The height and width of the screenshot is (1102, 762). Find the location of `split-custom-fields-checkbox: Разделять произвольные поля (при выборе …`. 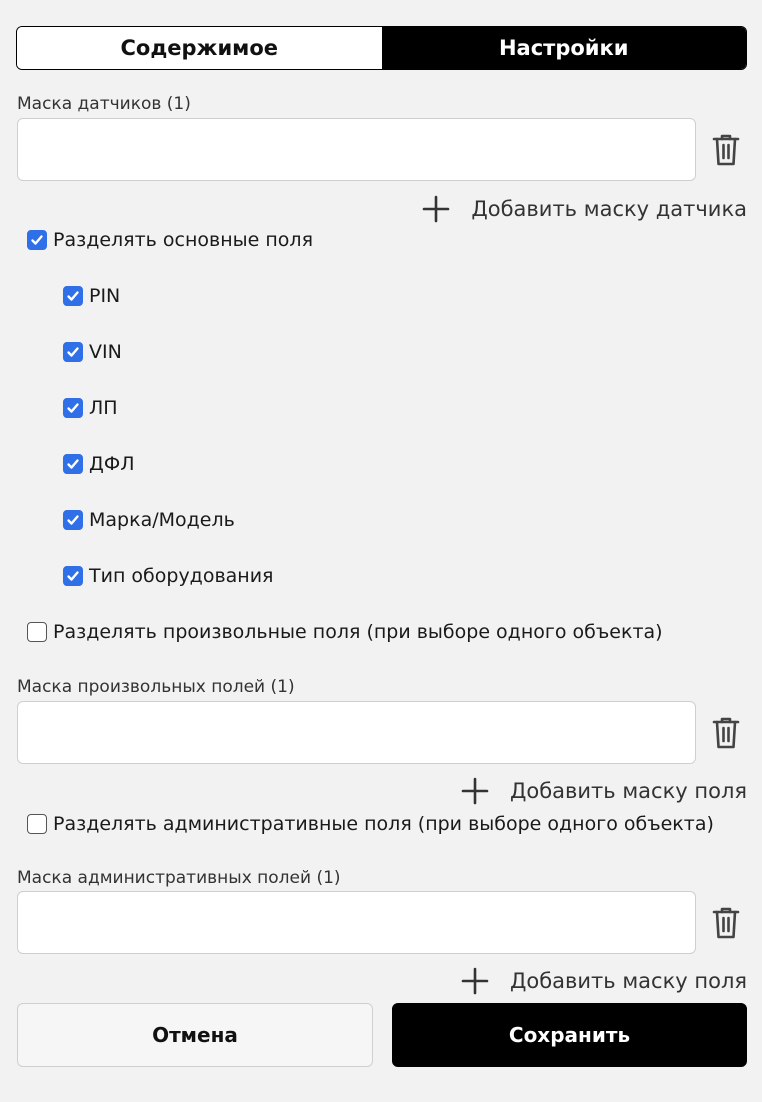

split-custom-fields-checkbox: Разделять произвольные поля (при выборе … is located at coordinates (345, 632).